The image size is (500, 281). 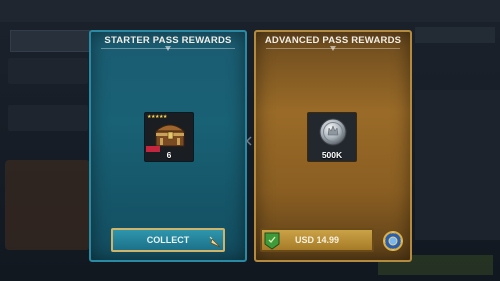 I want to click on collect-button: COLLECT, so click(x=168, y=240).